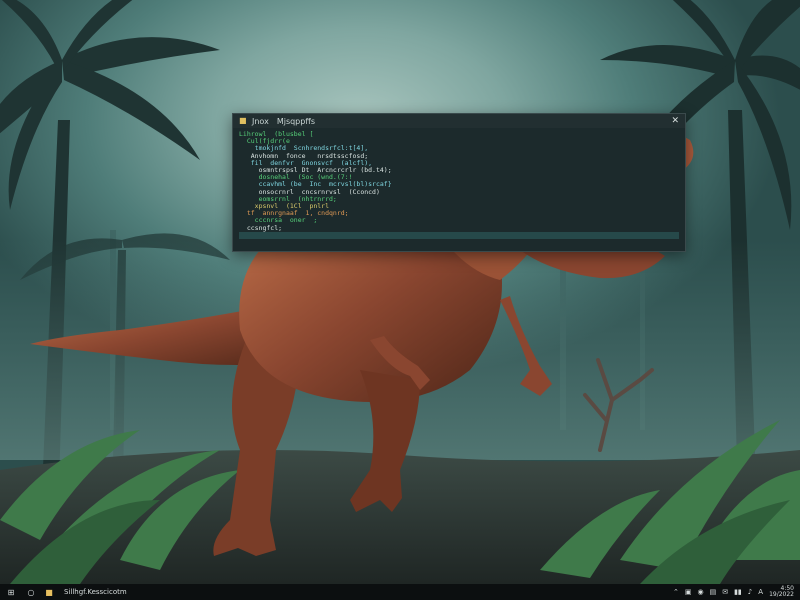 The height and width of the screenshot is (600, 800). What do you see at coordinates (459, 235) in the screenshot?
I see `code-line` at bounding box center [459, 235].